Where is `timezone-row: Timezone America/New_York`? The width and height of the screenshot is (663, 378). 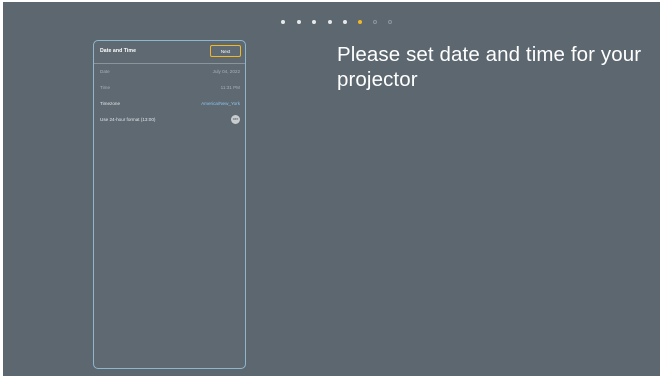
timezone-row: Timezone America/New_York is located at coordinates (169, 105).